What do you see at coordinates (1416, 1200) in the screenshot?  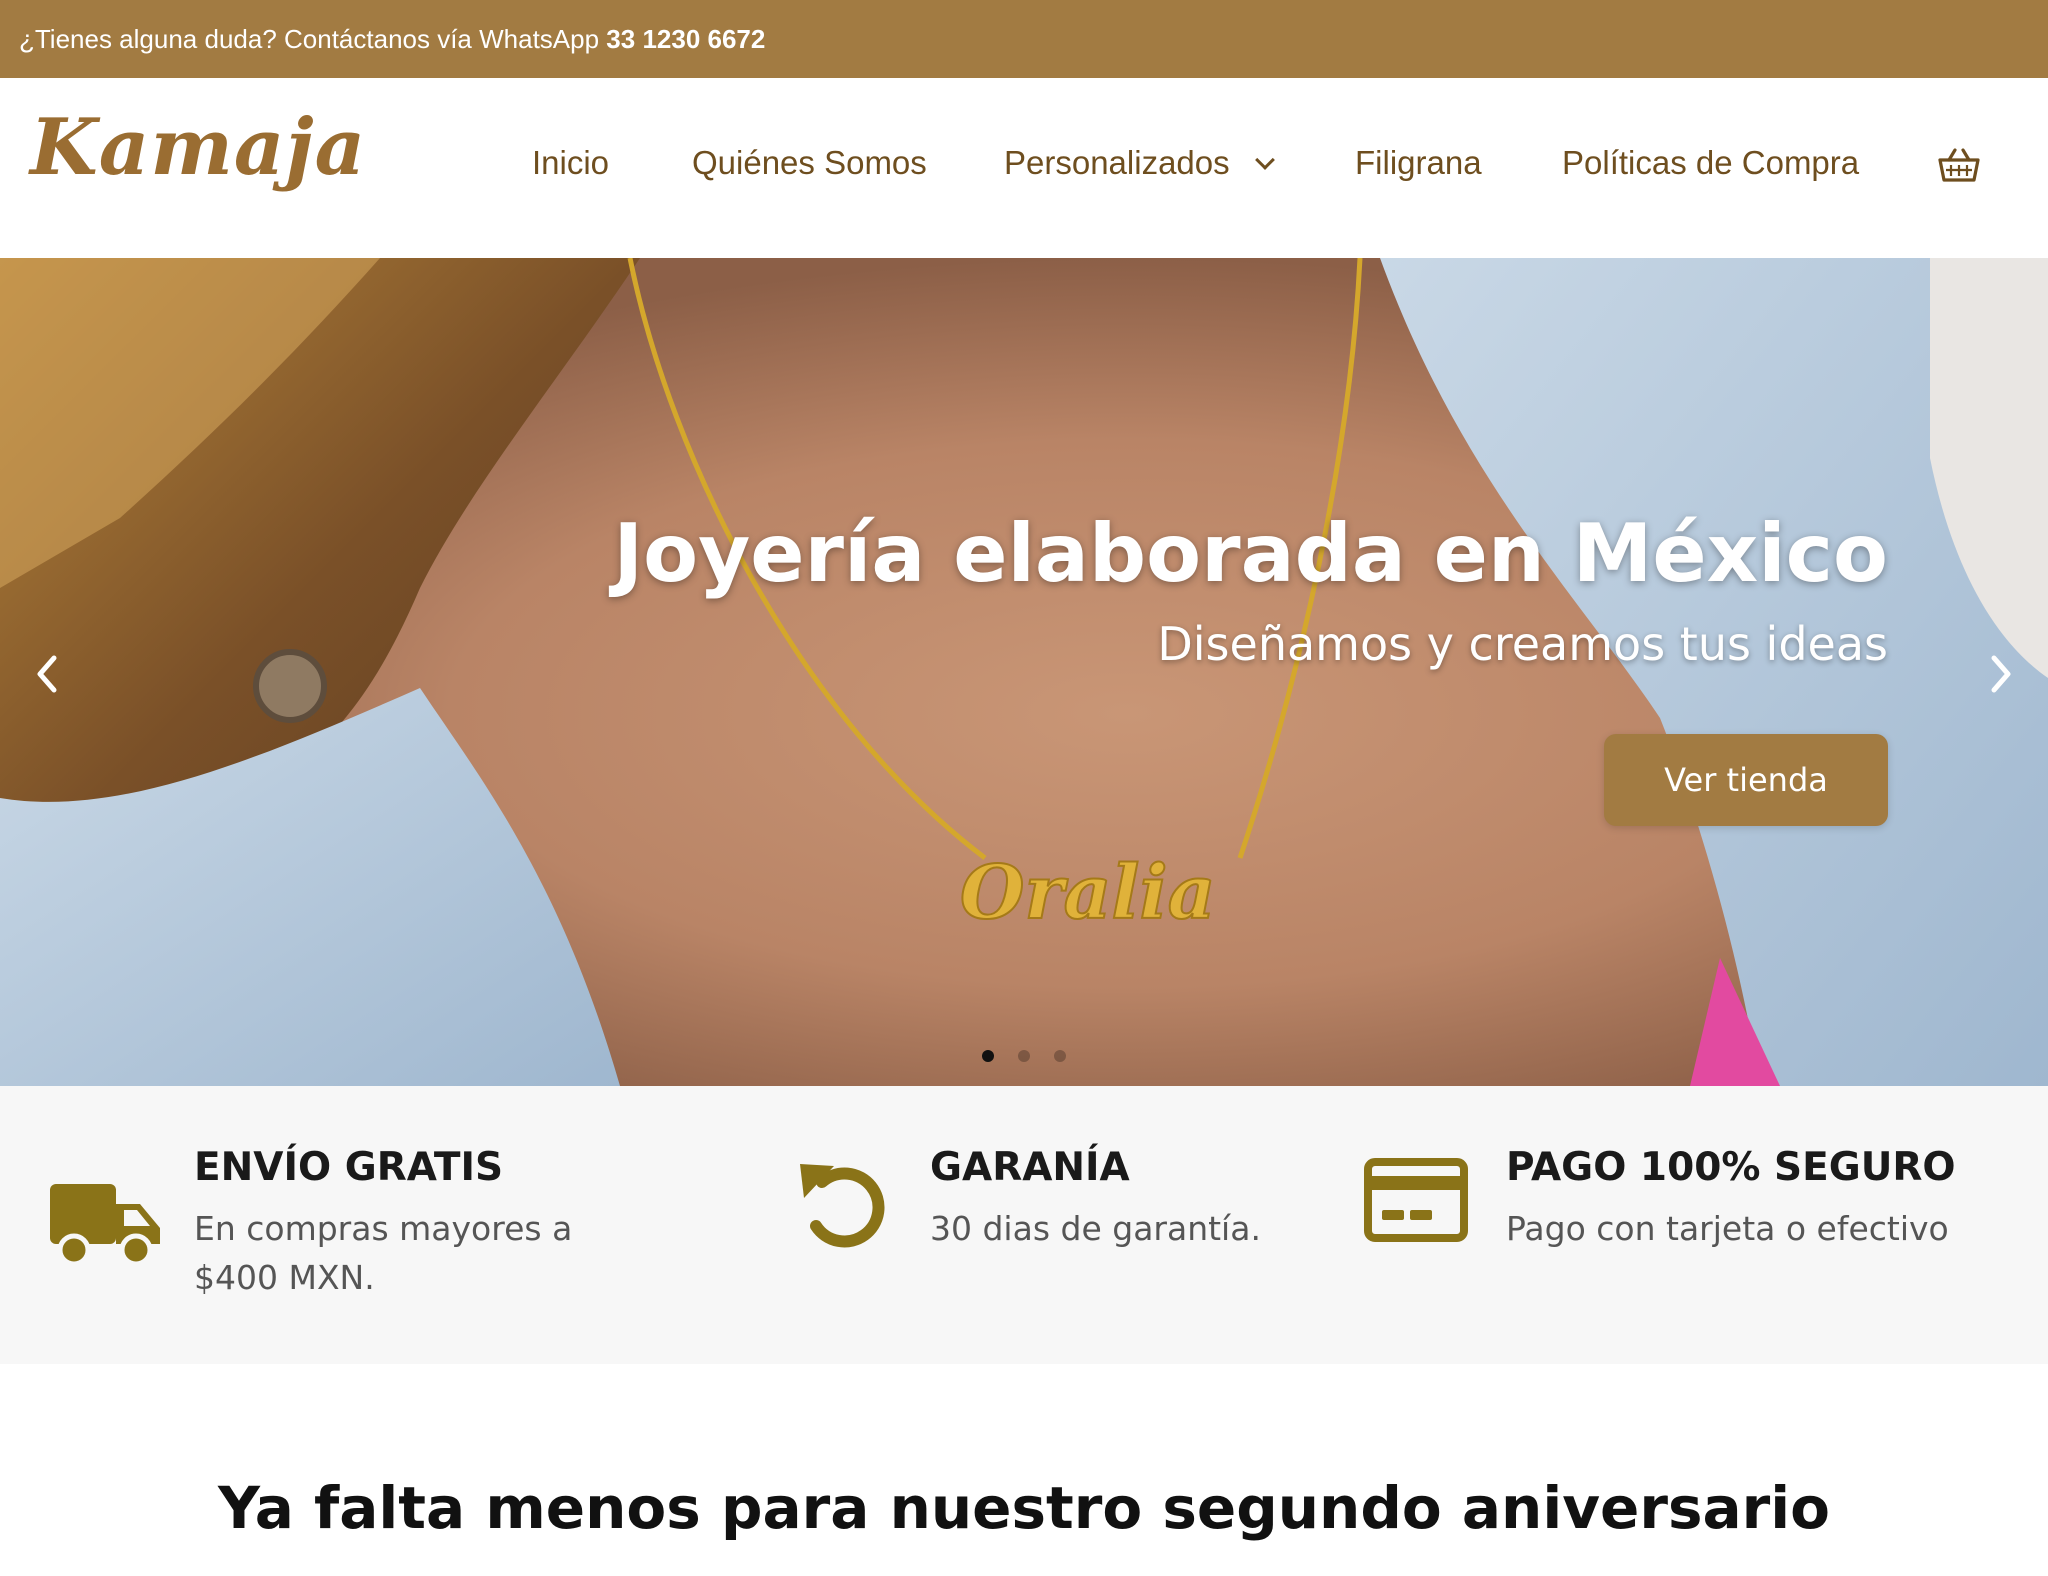 I see `credit-card-icon` at bounding box center [1416, 1200].